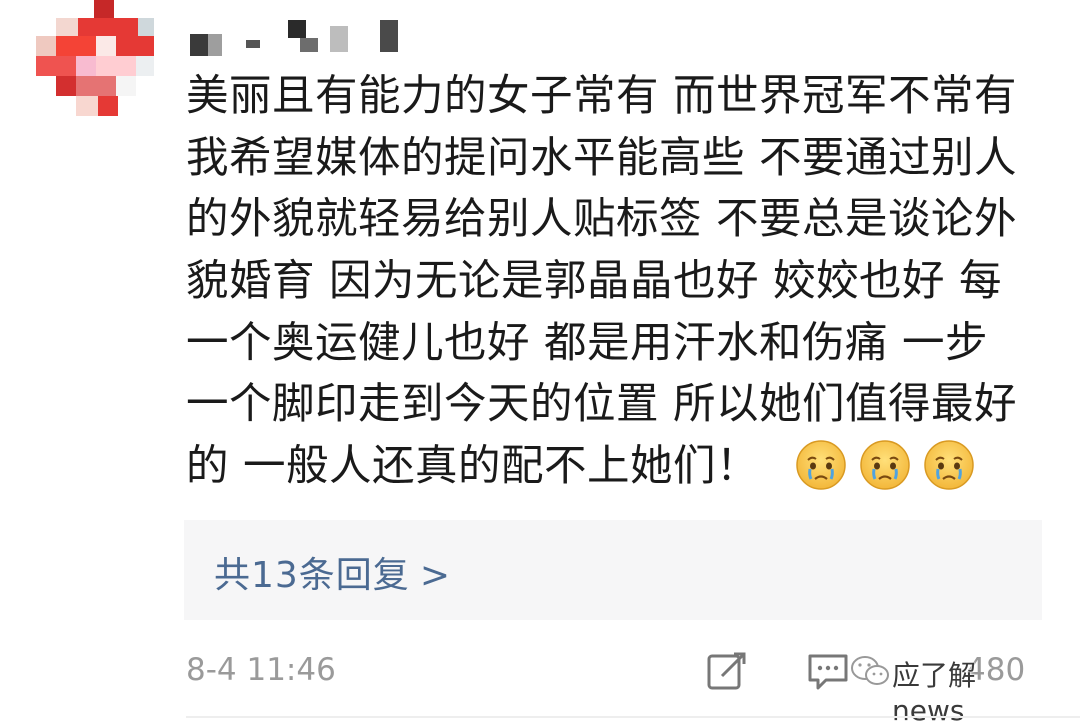  I want to click on view-replies-label: 共13条回复, so click(312, 575).